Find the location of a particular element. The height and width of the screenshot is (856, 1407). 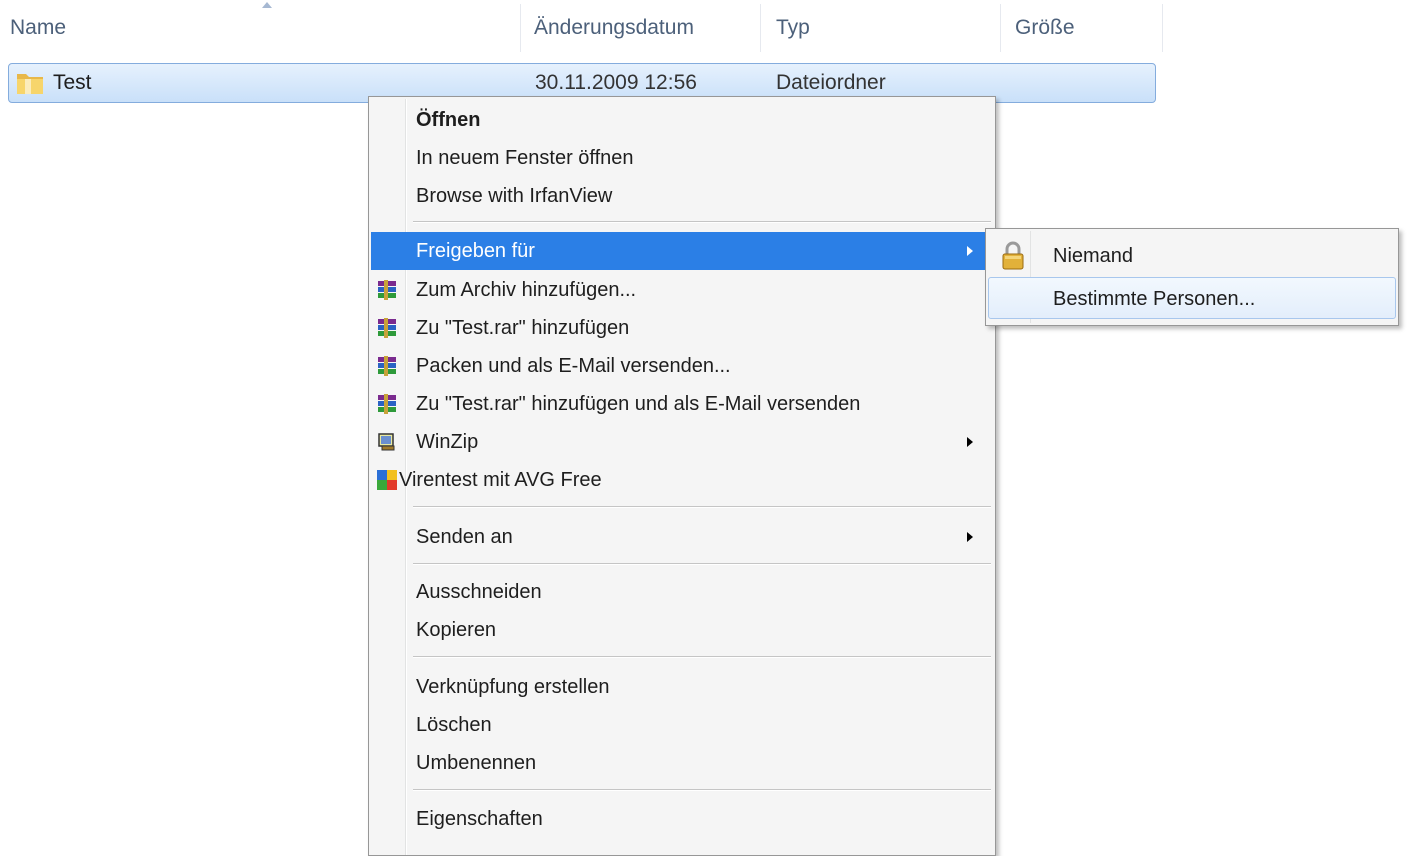

menu-item-open-new-window: In neuem Fenster öffnen is located at coordinates (682, 158).